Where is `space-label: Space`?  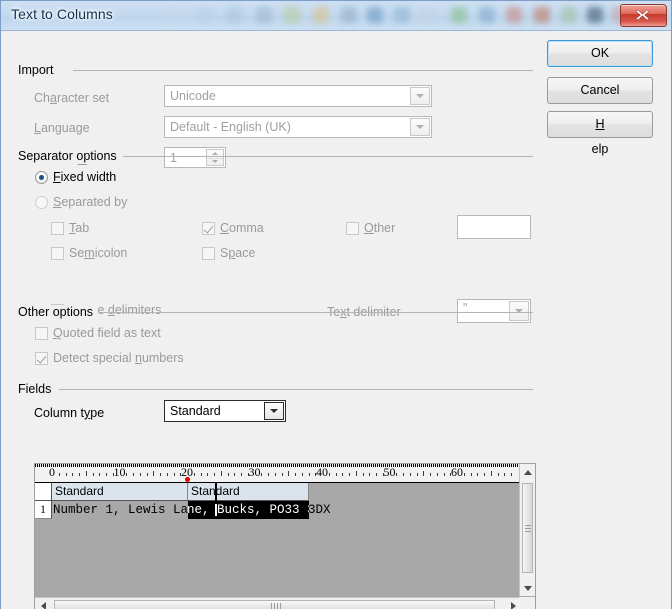
space-label: Space is located at coordinates (237, 253).